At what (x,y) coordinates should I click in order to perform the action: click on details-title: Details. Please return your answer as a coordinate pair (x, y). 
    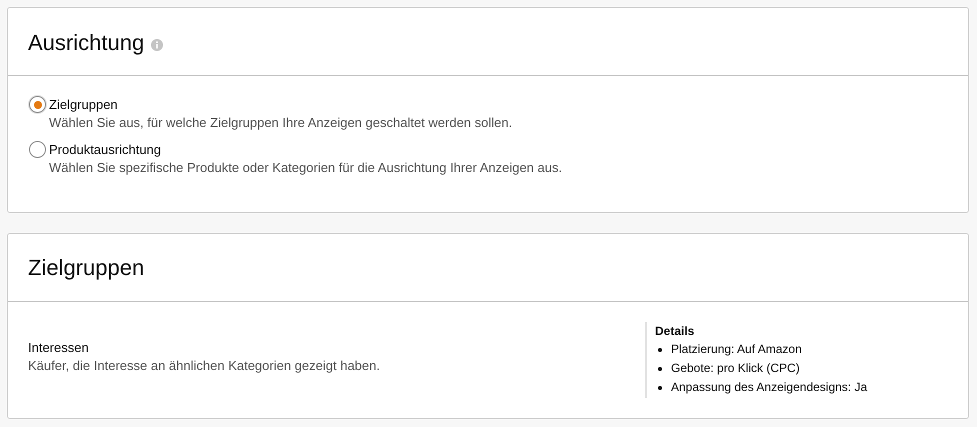
    Looking at the image, I should click on (675, 331).